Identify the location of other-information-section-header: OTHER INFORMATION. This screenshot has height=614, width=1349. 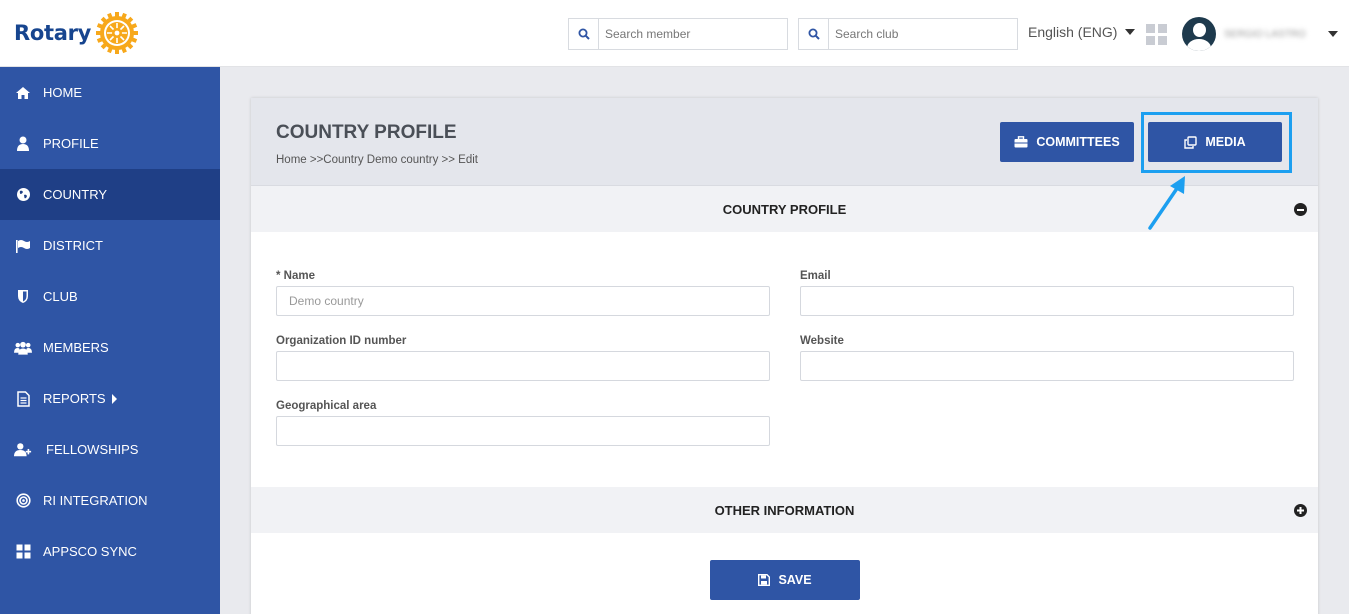
(784, 510).